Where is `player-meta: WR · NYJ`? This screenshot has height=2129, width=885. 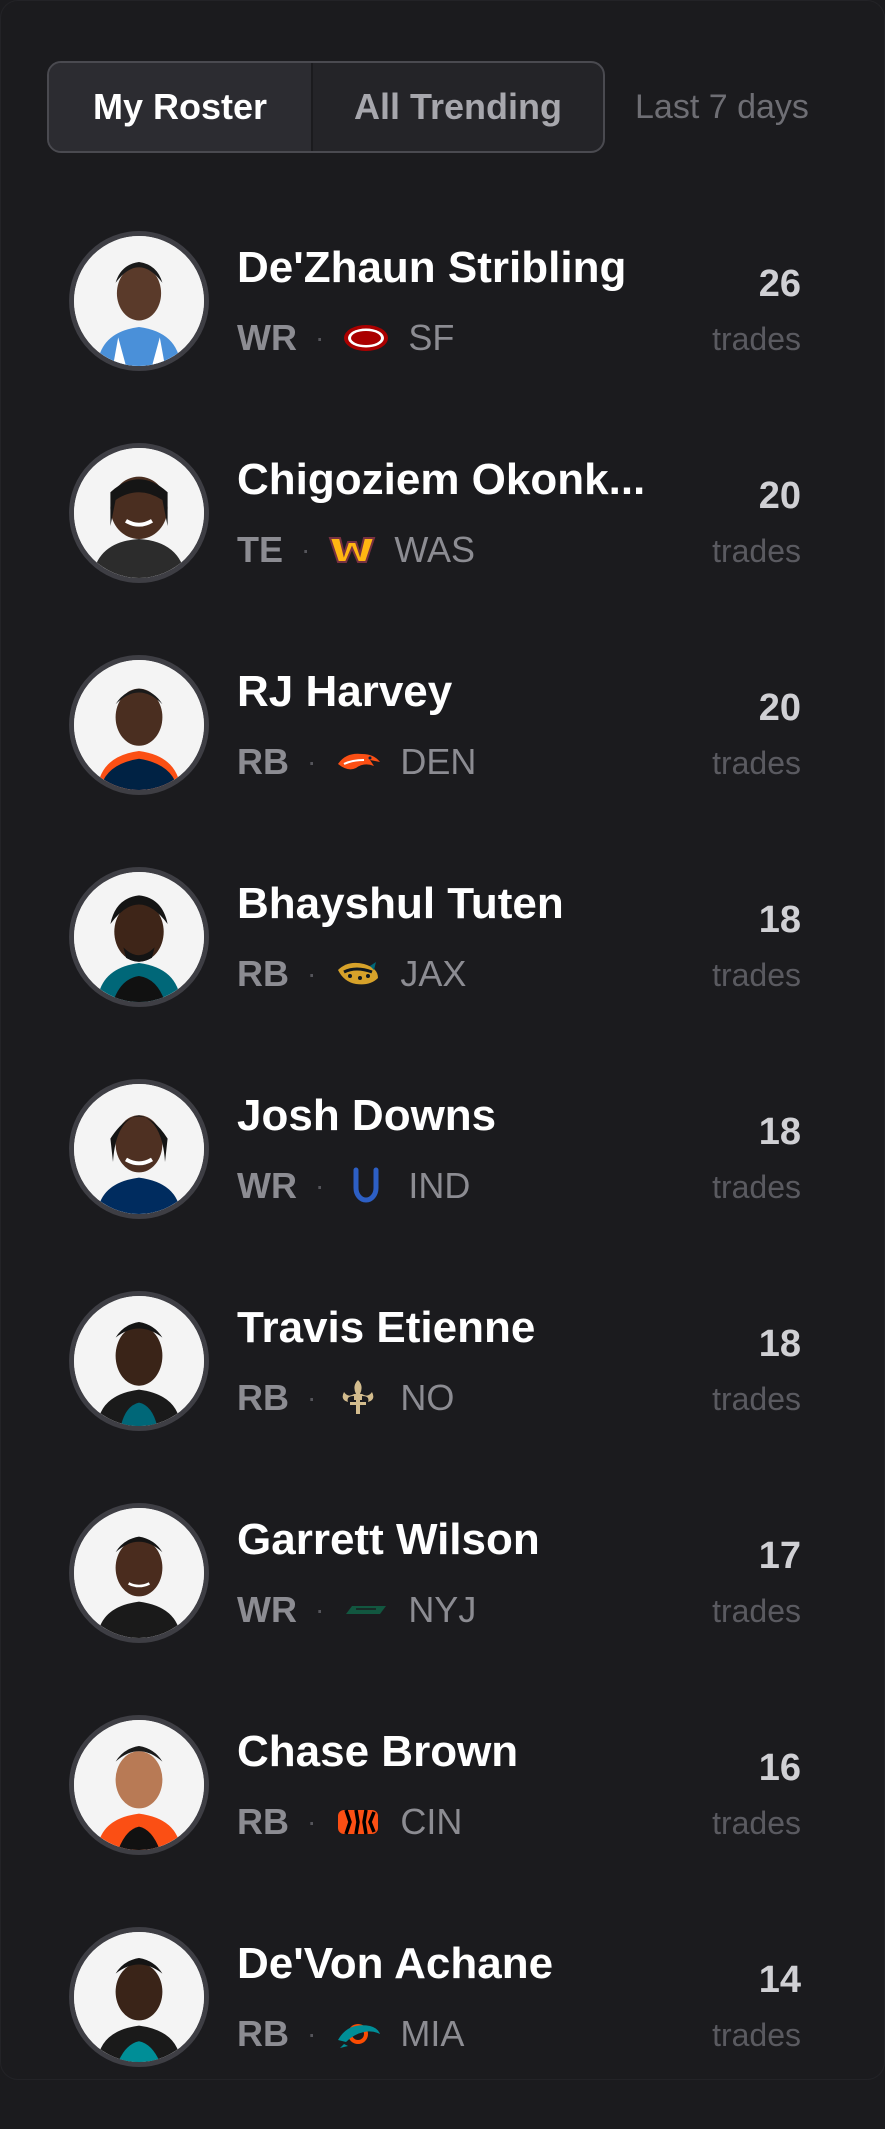 player-meta: WR · NYJ is located at coordinates (356, 1610).